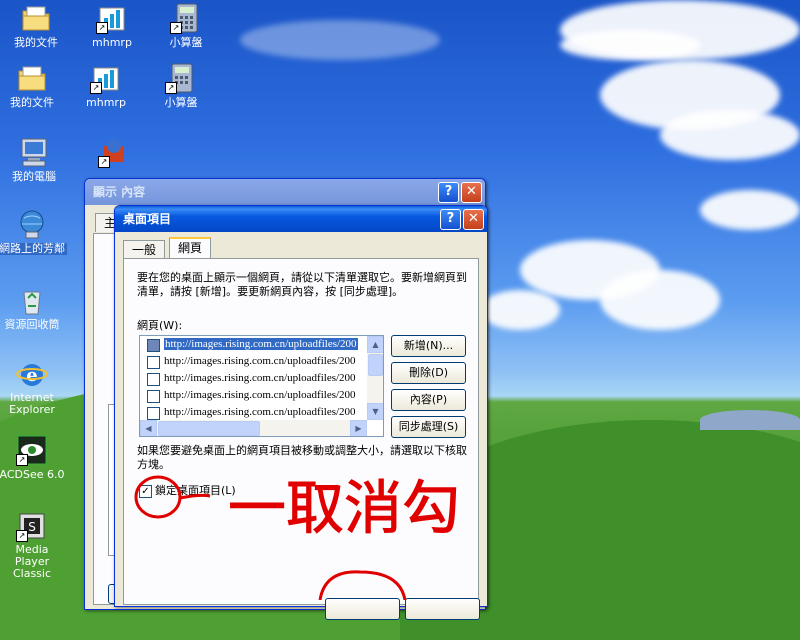 This screenshot has height=640, width=800. I want to click on annotation-dash, so click(195, 496).